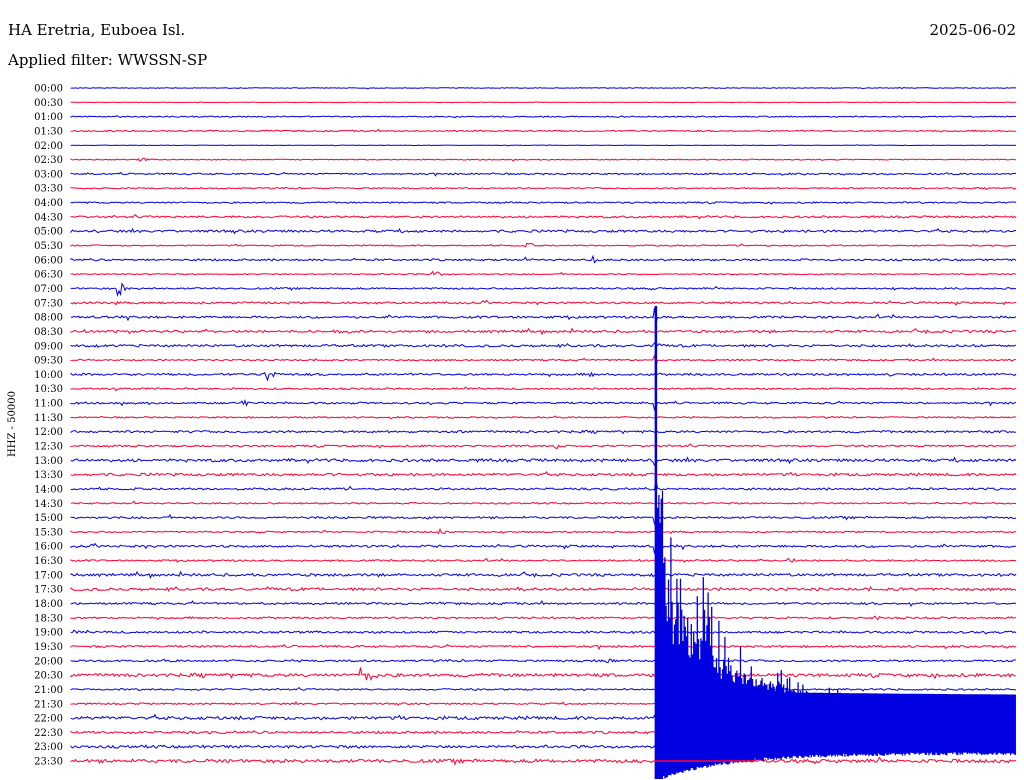 This screenshot has height=780, width=1024. What do you see at coordinates (48, 747) in the screenshot?
I see `time-tick-label: 23:00` at bounding box center [48, 747].